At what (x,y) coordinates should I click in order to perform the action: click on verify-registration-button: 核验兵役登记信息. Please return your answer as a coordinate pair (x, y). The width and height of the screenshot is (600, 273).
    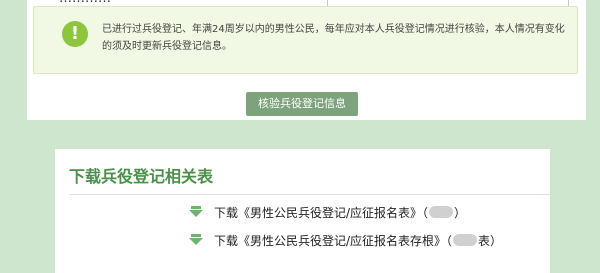
    Looking at the image, I should click on (302, 104).